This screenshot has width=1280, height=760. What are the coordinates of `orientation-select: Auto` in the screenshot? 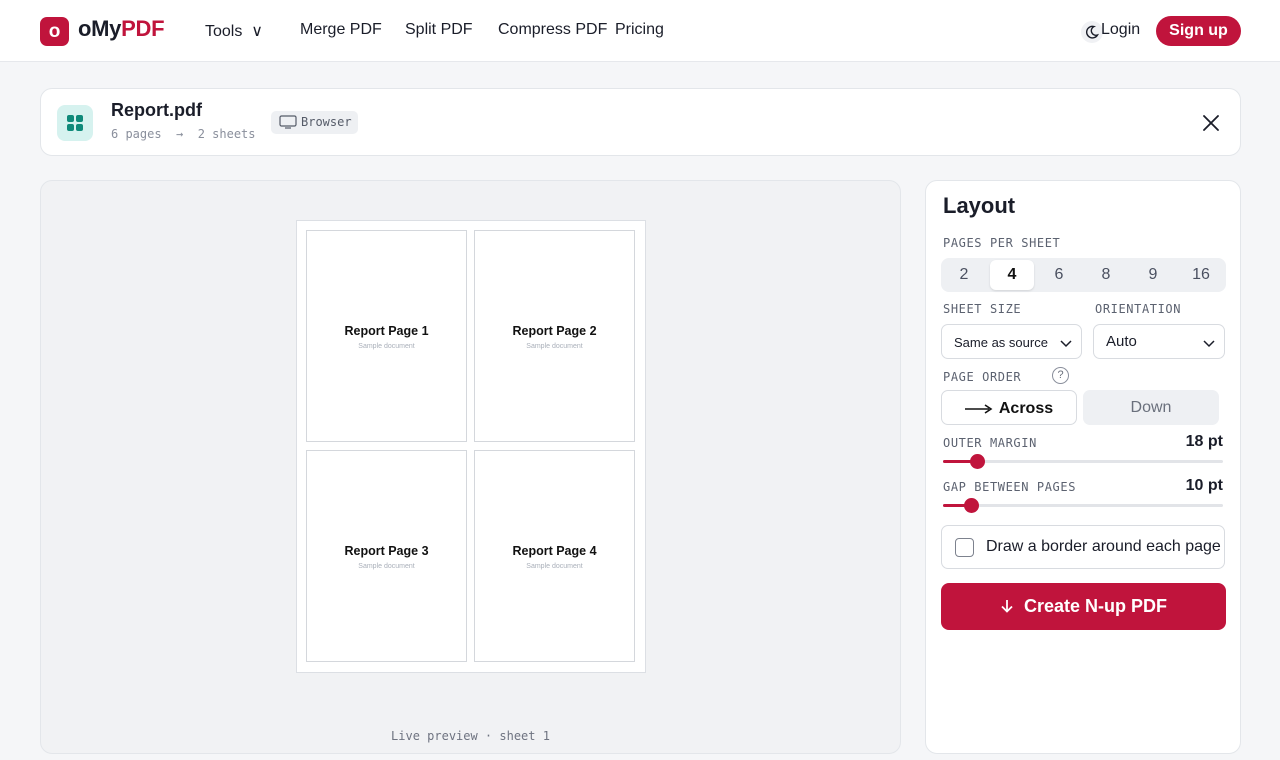 It's located at (1159, 341).